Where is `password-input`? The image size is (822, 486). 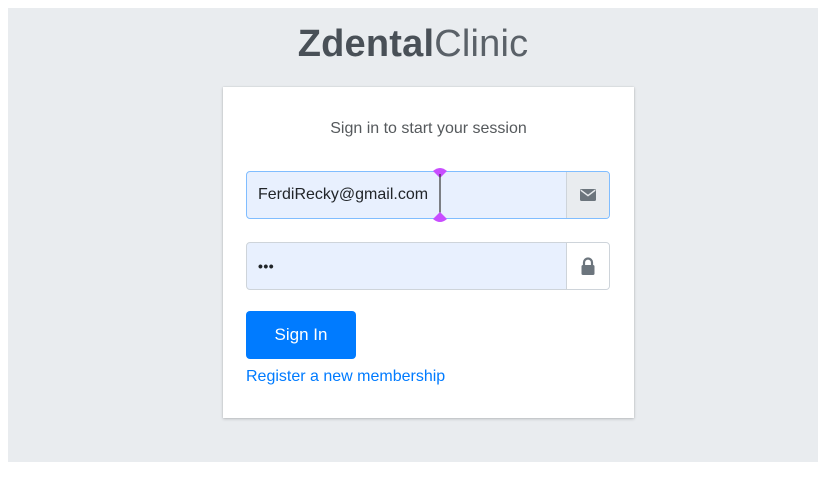 password-input is located at coordinates (406, 266).